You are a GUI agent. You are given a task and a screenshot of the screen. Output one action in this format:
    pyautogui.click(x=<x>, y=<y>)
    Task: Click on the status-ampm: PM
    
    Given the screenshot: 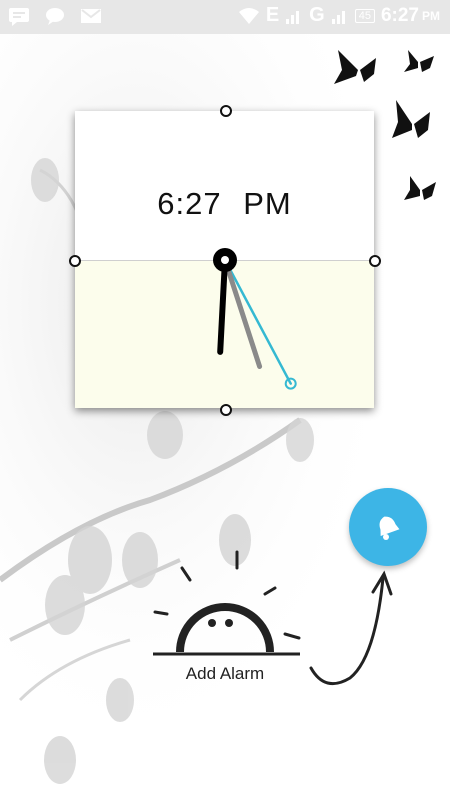 What is the action you would take?
    pyautogui.click(x=431, y=15)
    